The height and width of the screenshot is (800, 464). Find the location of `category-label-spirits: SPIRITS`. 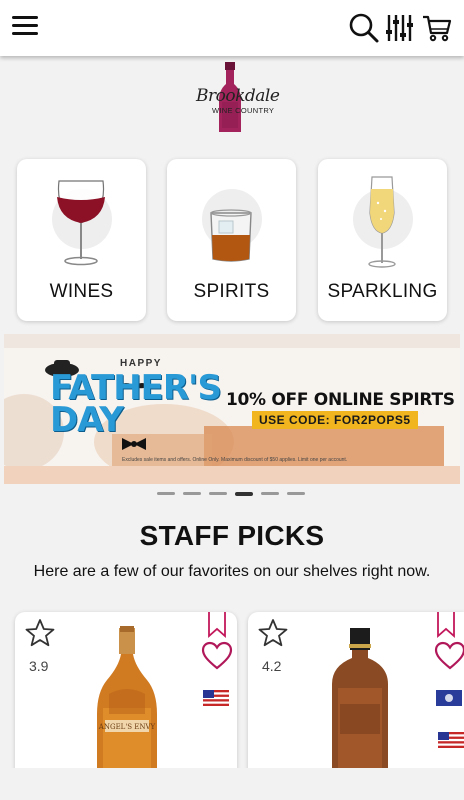

category-label-spirits: SPIRITS is located at coordinates (231, 291).